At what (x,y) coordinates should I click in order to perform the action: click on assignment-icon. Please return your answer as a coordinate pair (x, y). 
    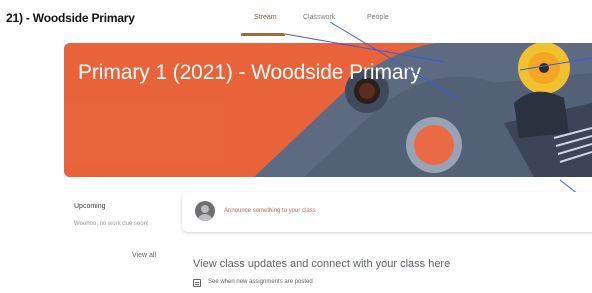
    Looking at the image, I should click on (197, 283).